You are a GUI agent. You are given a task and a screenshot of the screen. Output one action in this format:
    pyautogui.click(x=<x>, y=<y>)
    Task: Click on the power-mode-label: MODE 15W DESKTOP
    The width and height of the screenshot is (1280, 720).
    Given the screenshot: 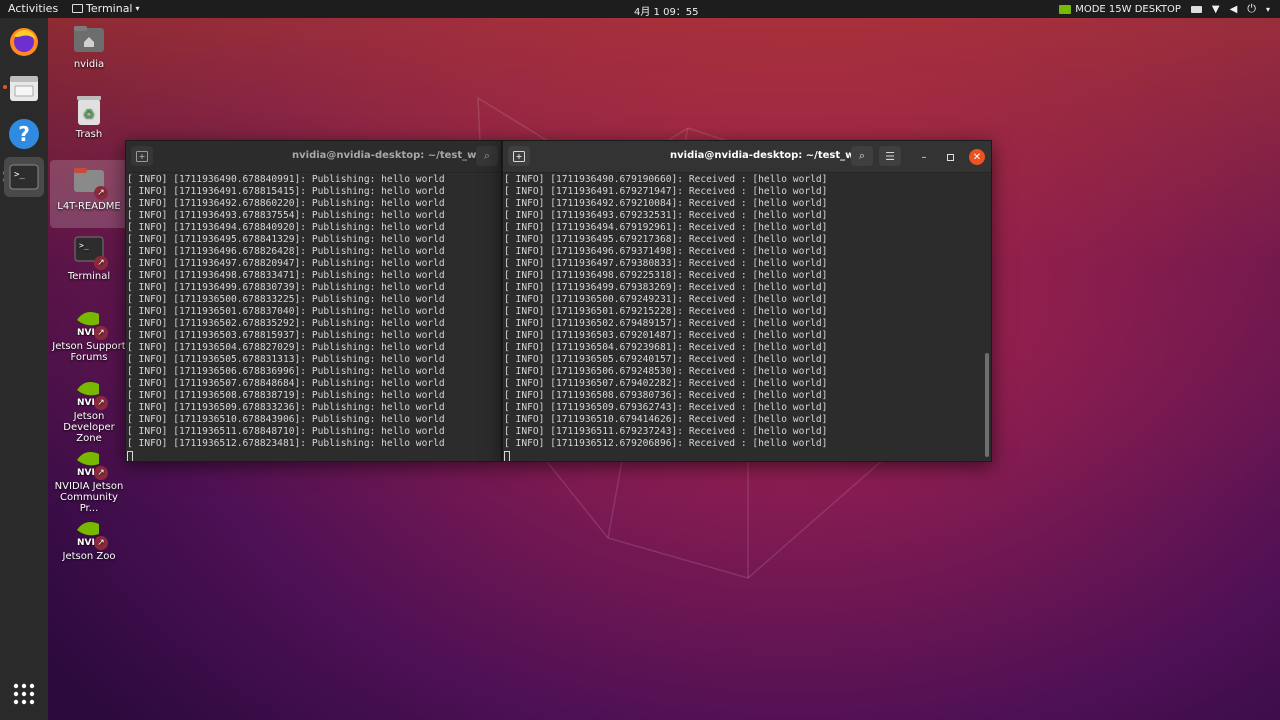 What is the action you would take?
    pyautogui.click(x=1128, y=9)
    